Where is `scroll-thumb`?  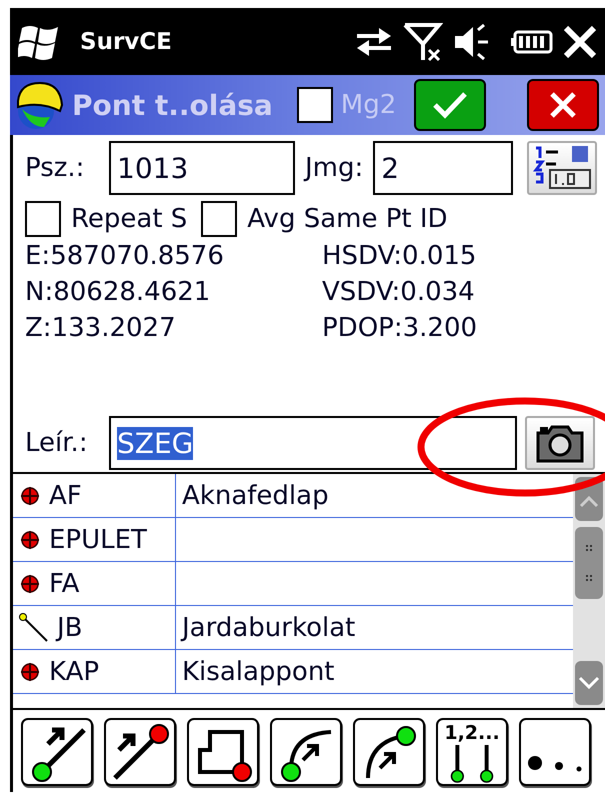 scroll-thumb is located at coordinates (589, 563).